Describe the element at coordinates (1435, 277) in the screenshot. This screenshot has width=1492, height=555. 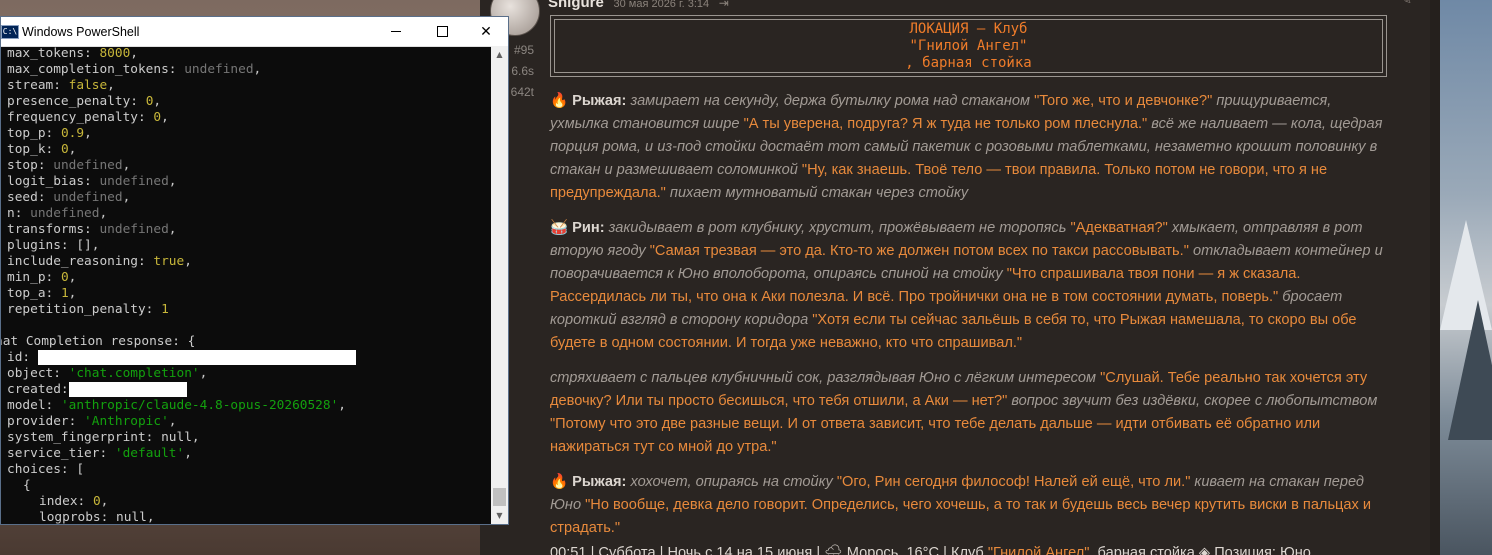
I see `chat-scrollbar` at that location.